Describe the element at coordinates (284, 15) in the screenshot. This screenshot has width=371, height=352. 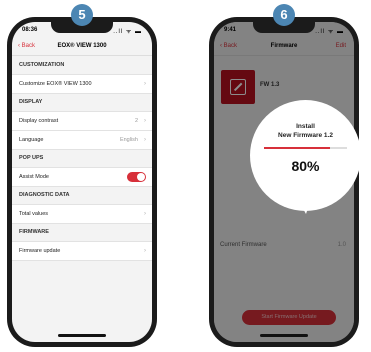
I see `step-badge-6: 6` at that location.